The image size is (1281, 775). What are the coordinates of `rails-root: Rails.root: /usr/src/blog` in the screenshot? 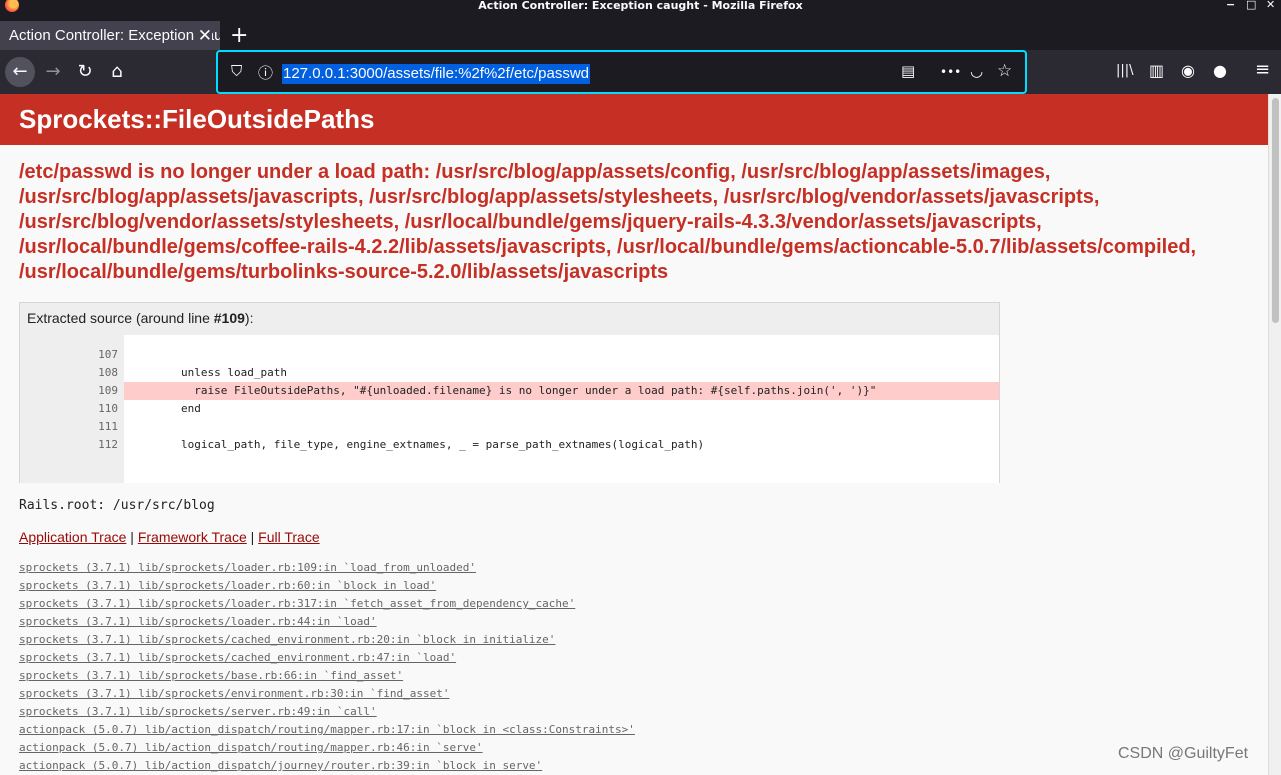 It's located at (117, 505).